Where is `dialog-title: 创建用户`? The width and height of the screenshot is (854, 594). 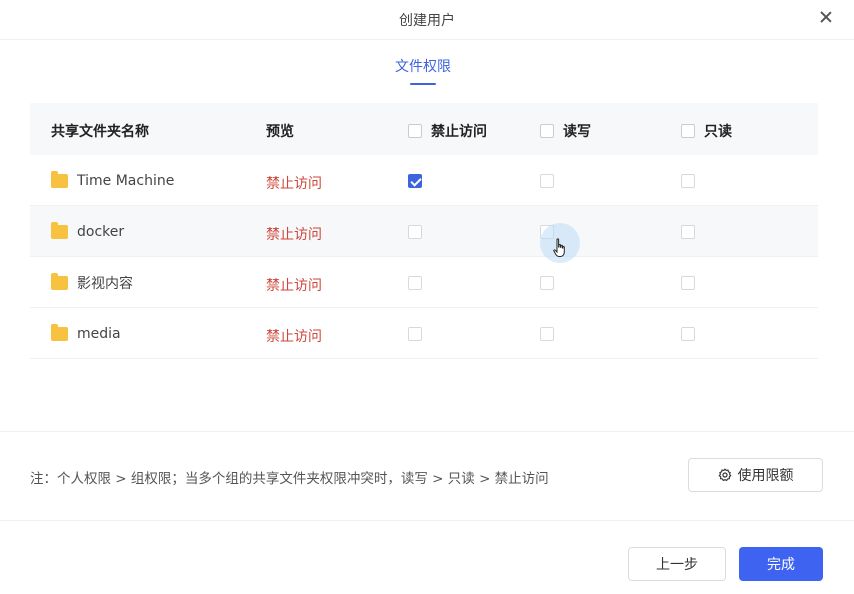 dialog-title: 创建用户 is located at coordinates (427, 21).